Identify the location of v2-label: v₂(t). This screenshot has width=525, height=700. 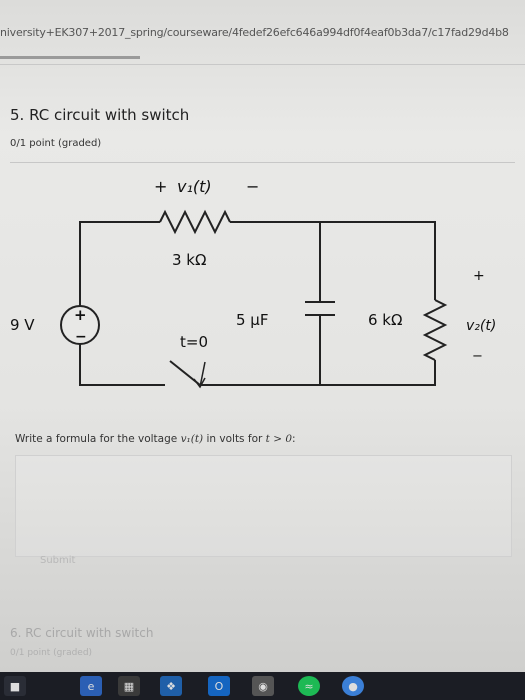
(481, 326).